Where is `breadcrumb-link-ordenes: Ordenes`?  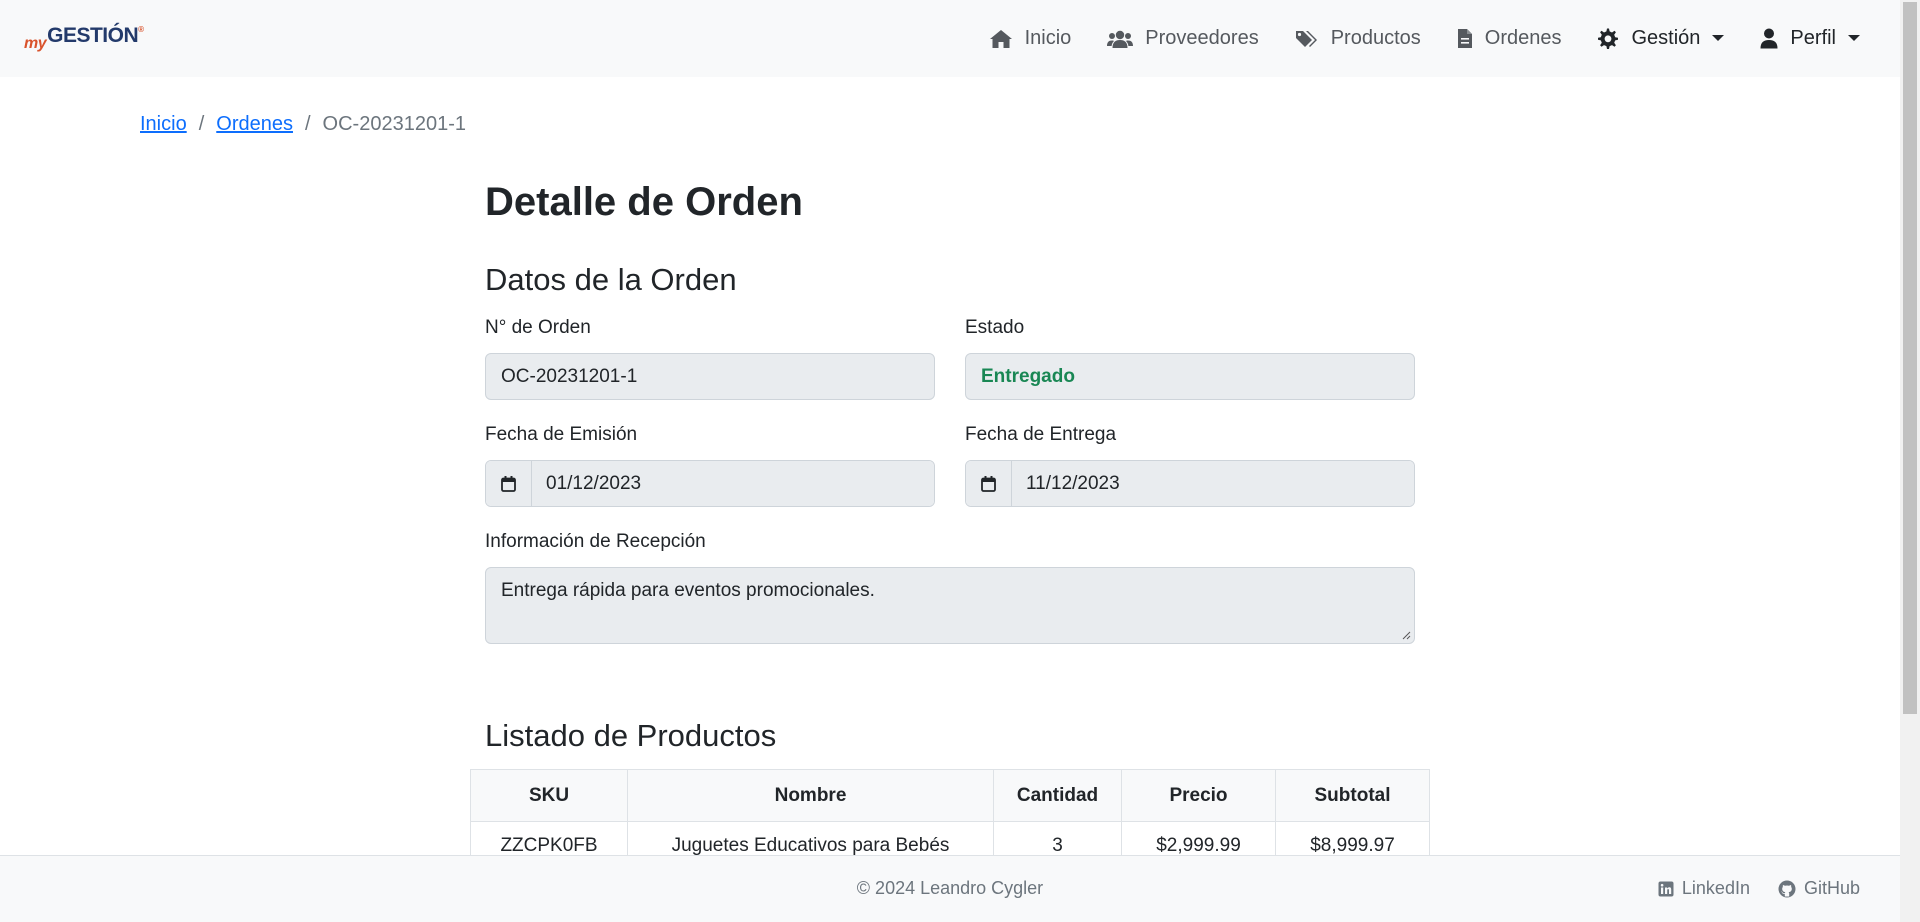
breadcrumb-link-ordenes: Ordenes is located at coordinates (254, 124).